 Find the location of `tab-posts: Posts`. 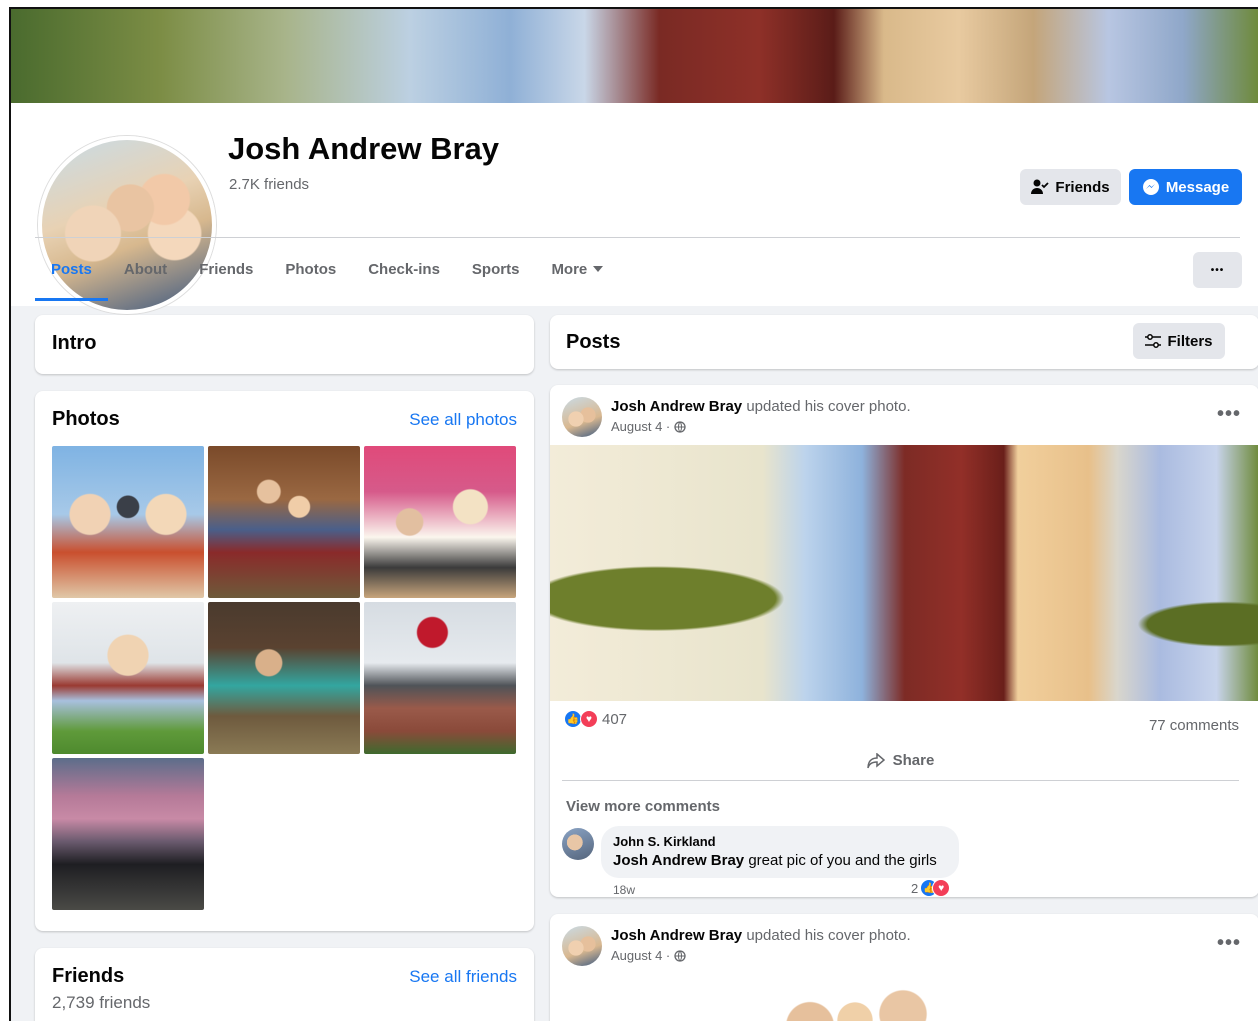

tab-posts: Posts is located at coordinates (71, 269).